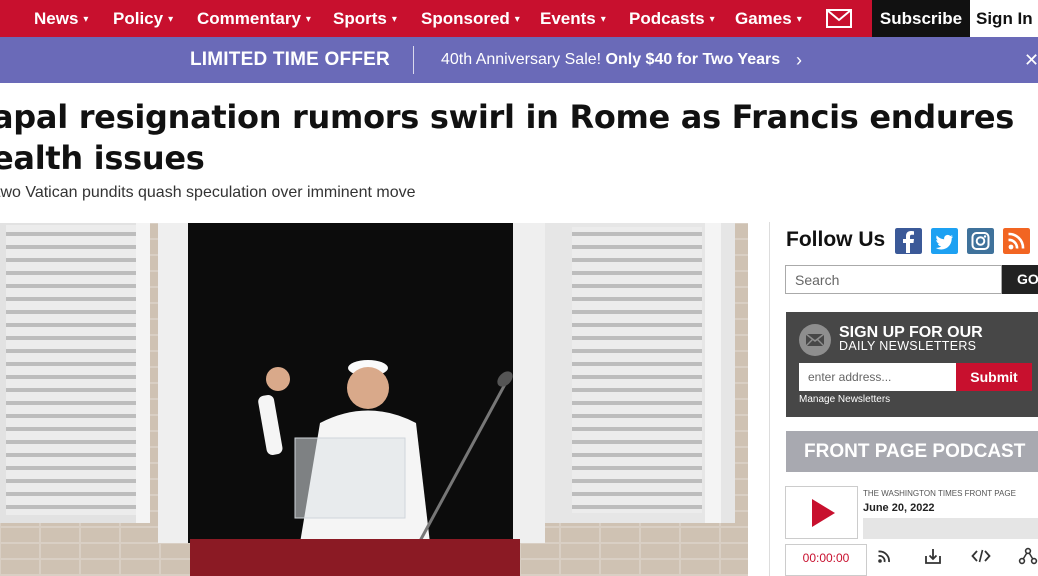 Image resolution: width=1038 pixels, height=576 pixels. I want to click on nav-label: Podcasts, so click(667, 18).